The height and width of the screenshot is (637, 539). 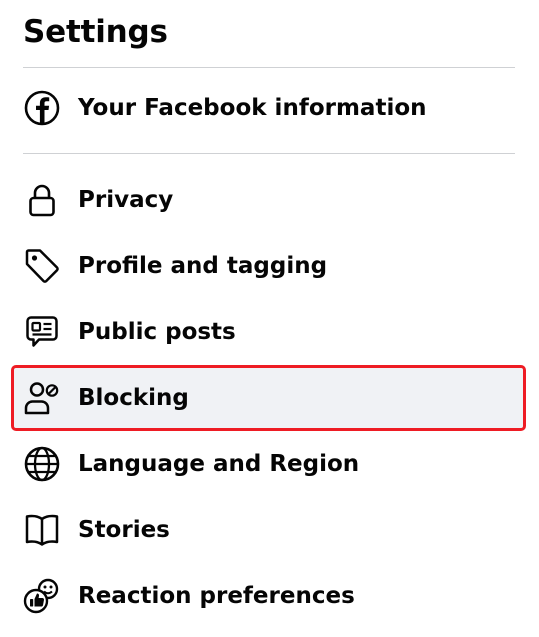 I want to click on menu-item-blocking: Blocking, so click(x=268, y=398).